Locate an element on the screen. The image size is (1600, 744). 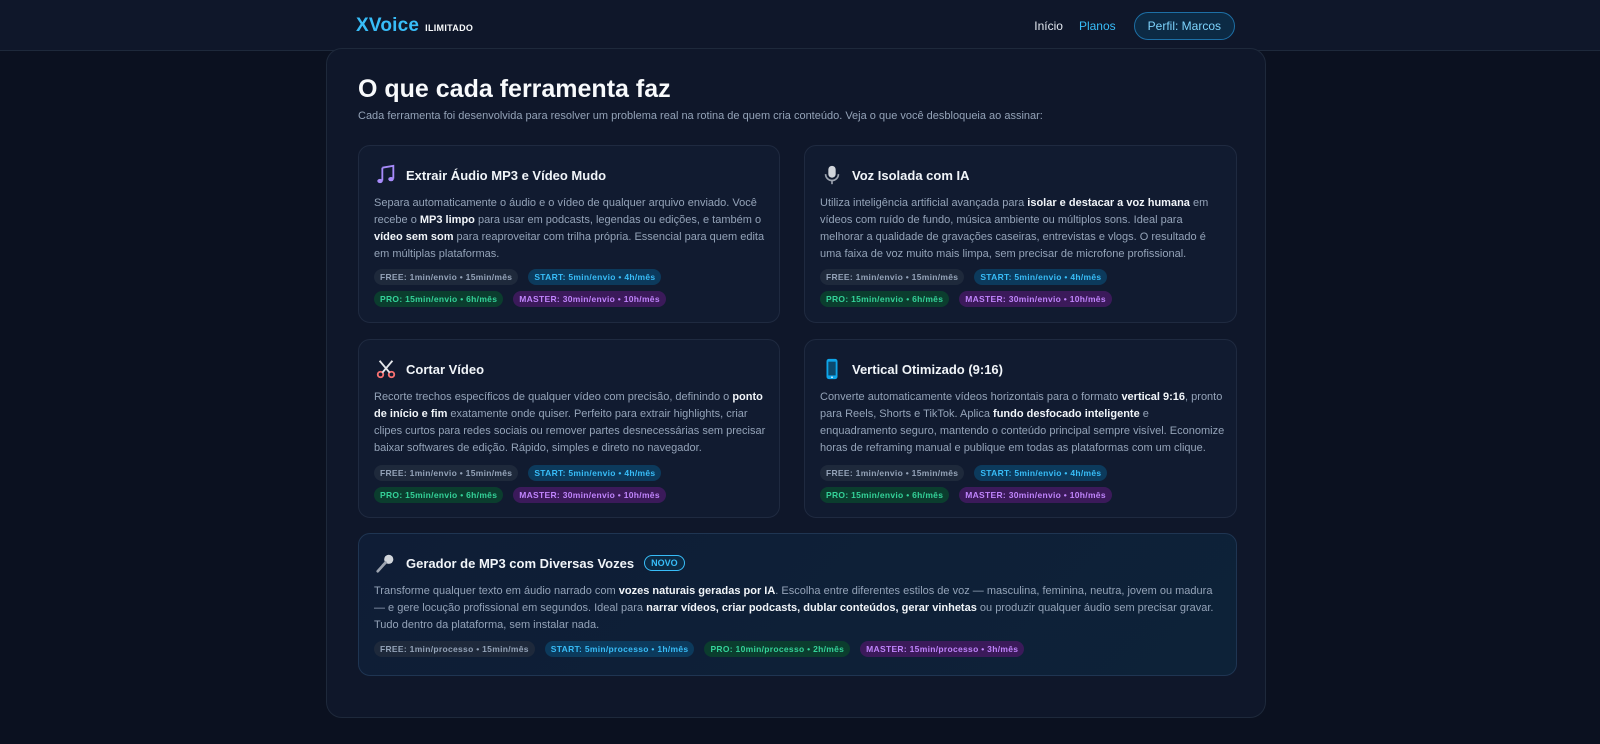
brand-name: XVoice is located at coordinates (388, 25).